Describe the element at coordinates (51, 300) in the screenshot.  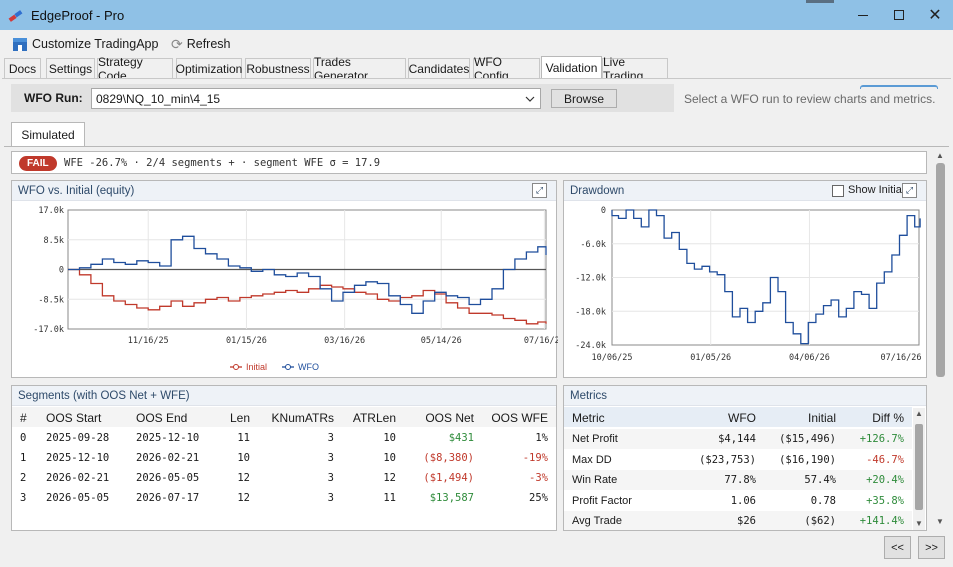
I see `y-tick-label: -8.5k` at that location.